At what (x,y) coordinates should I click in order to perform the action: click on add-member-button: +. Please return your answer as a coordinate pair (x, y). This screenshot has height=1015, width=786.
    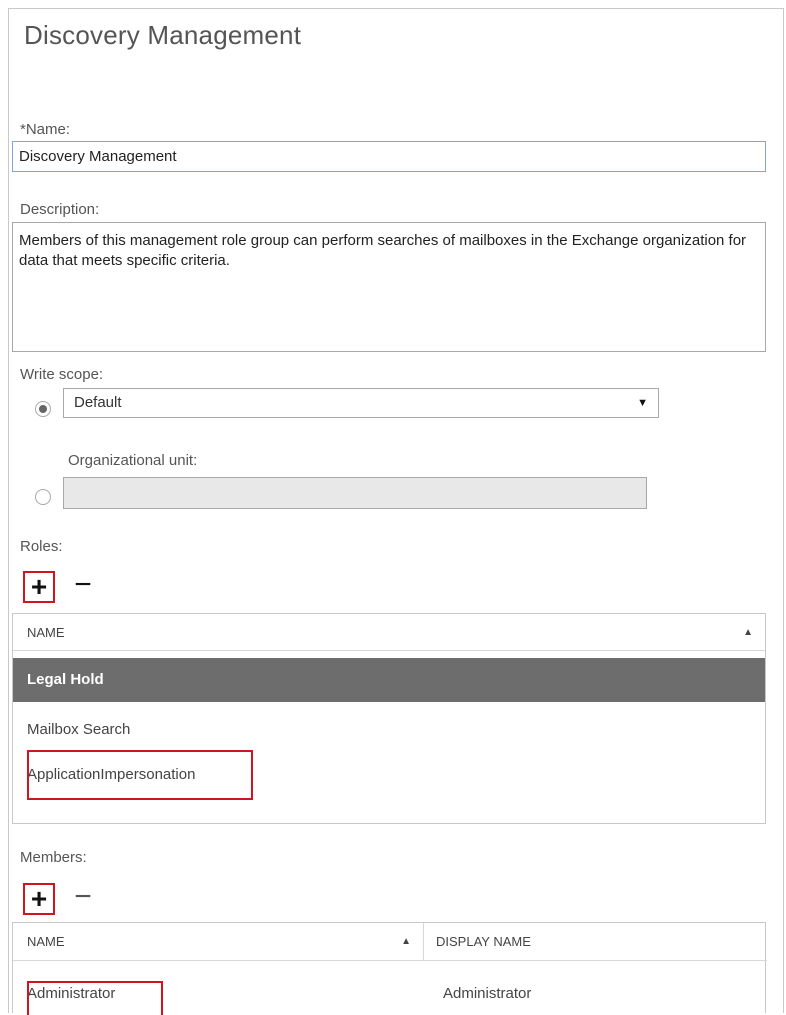
    Looking at the image, I should click on (39, 899).